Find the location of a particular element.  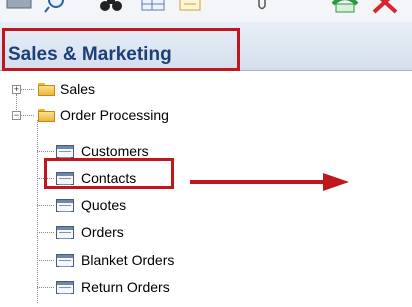

toolbar is located at coordinates (206, 11).